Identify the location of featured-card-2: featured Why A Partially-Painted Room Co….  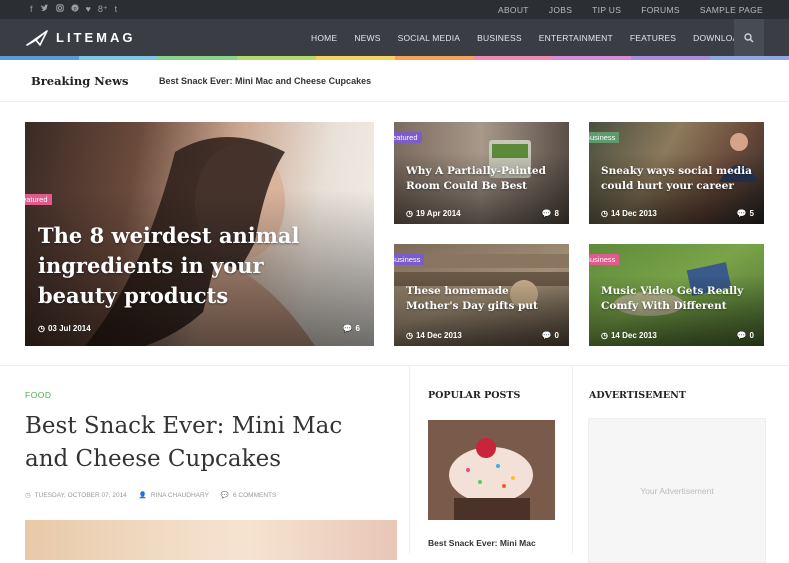
(481, 173).